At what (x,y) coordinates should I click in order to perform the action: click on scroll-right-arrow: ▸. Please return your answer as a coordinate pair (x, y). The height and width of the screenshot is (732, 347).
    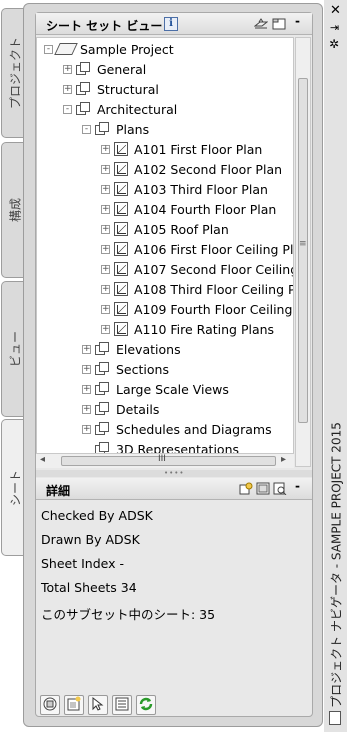
    Looking at the image, I should click on (283, 459).